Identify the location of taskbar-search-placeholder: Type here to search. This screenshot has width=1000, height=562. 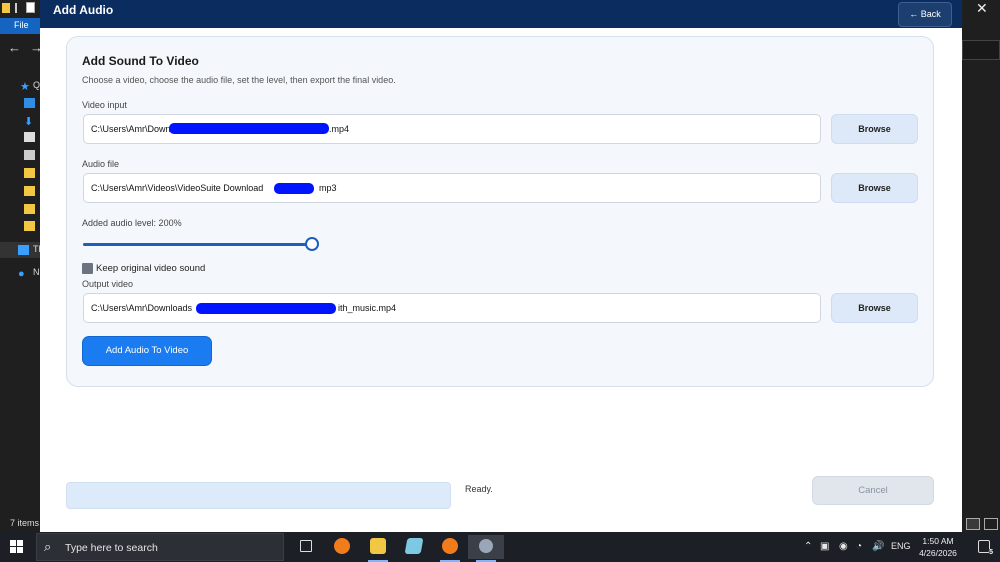
(111, 548).